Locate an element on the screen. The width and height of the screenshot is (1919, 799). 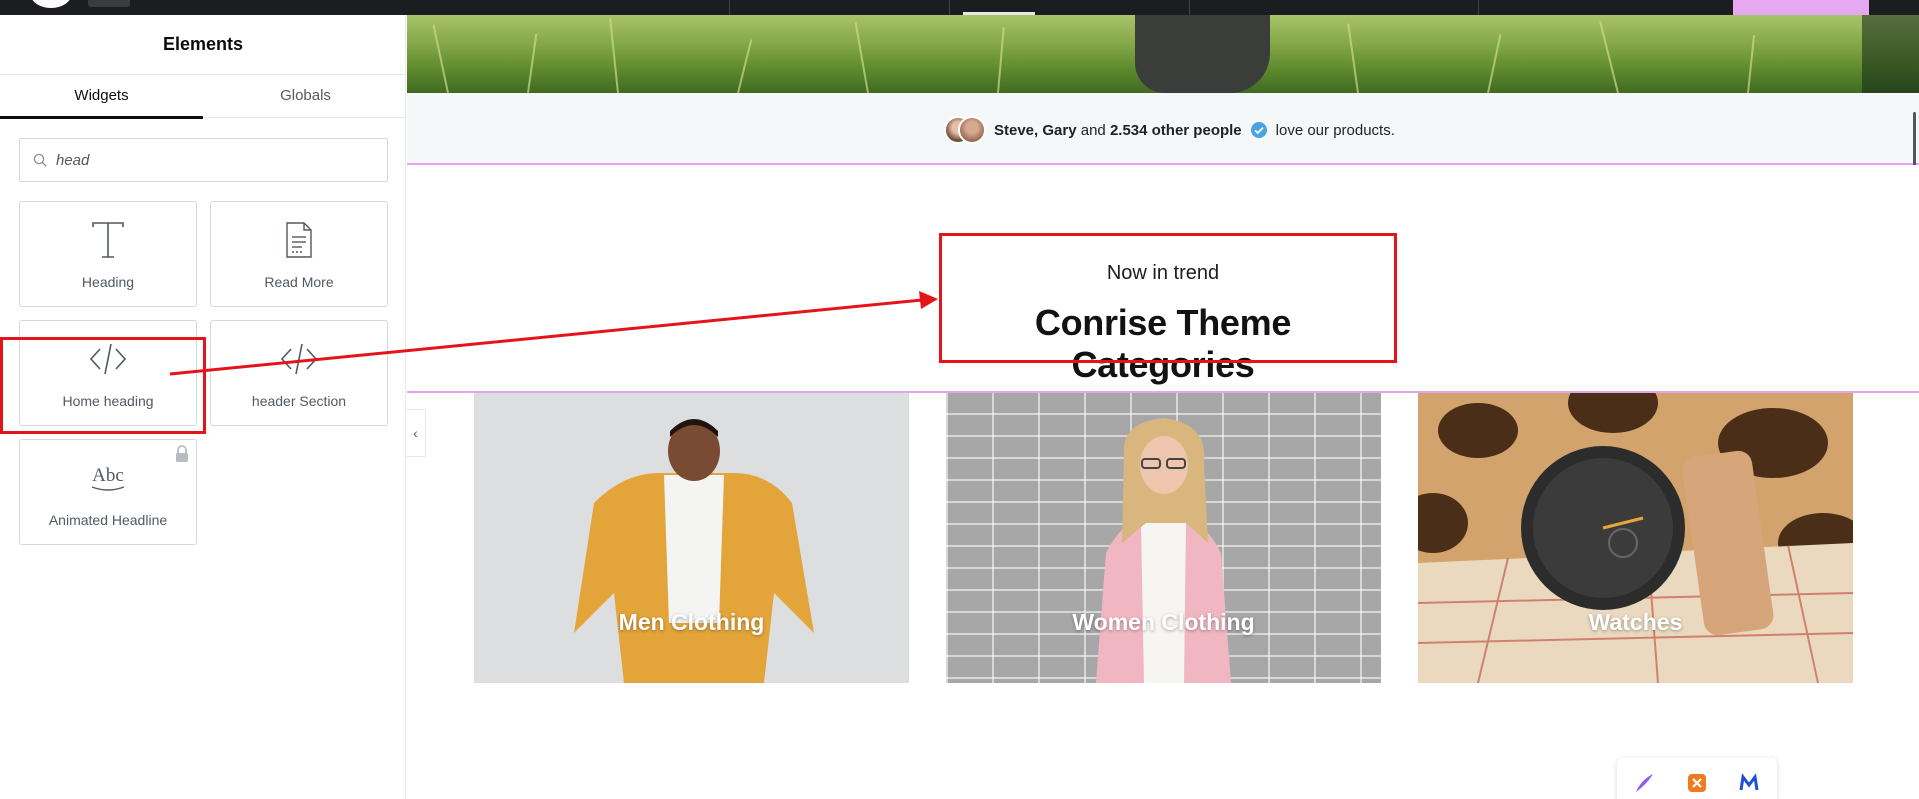
hero-shade is located at coordinates (1890, 54).